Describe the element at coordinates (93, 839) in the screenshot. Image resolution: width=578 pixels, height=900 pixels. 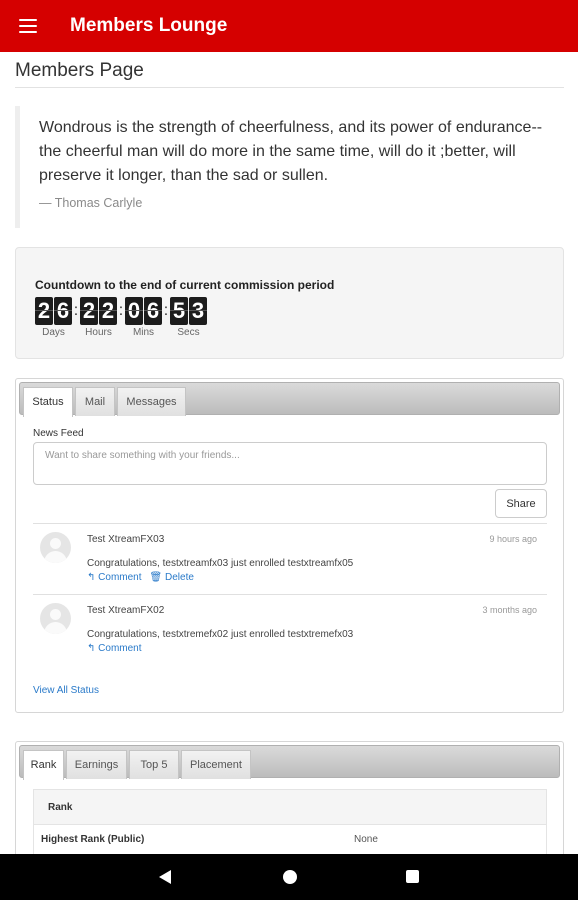
I see `rank-row-key: Highest Rank (Public)` at that location.